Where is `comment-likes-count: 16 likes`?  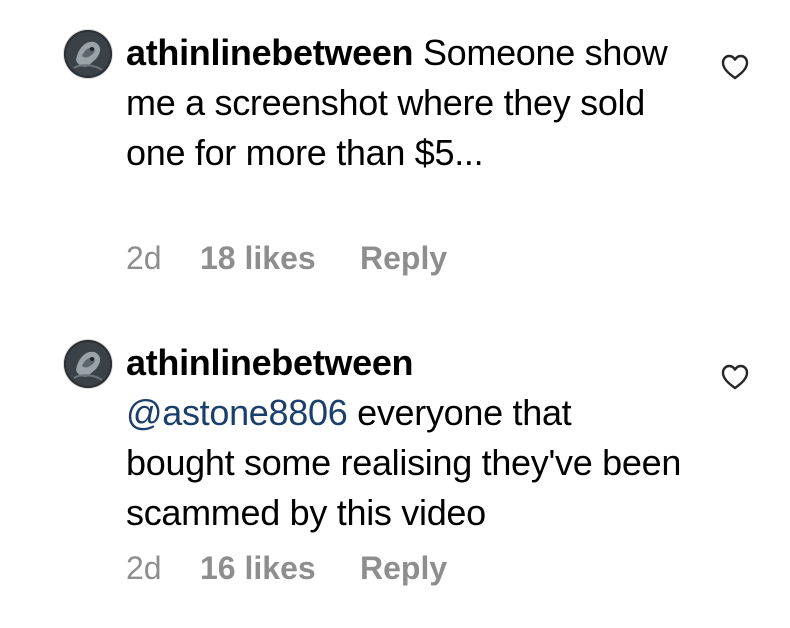
comment-likes-count: 16 likes is located at coordinates (280, 568).